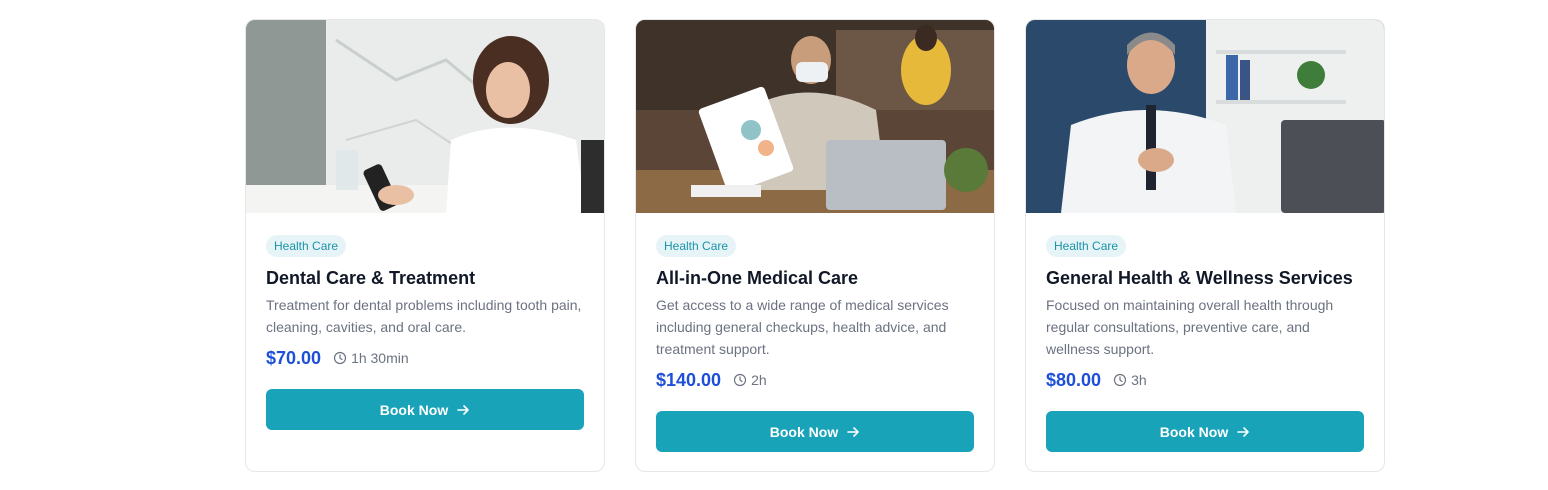  What do you see at coordinates (1199, 278) in the screenshot?
I see `service-title: General Health & Wellness Services` at bounding box center [1199, 278].